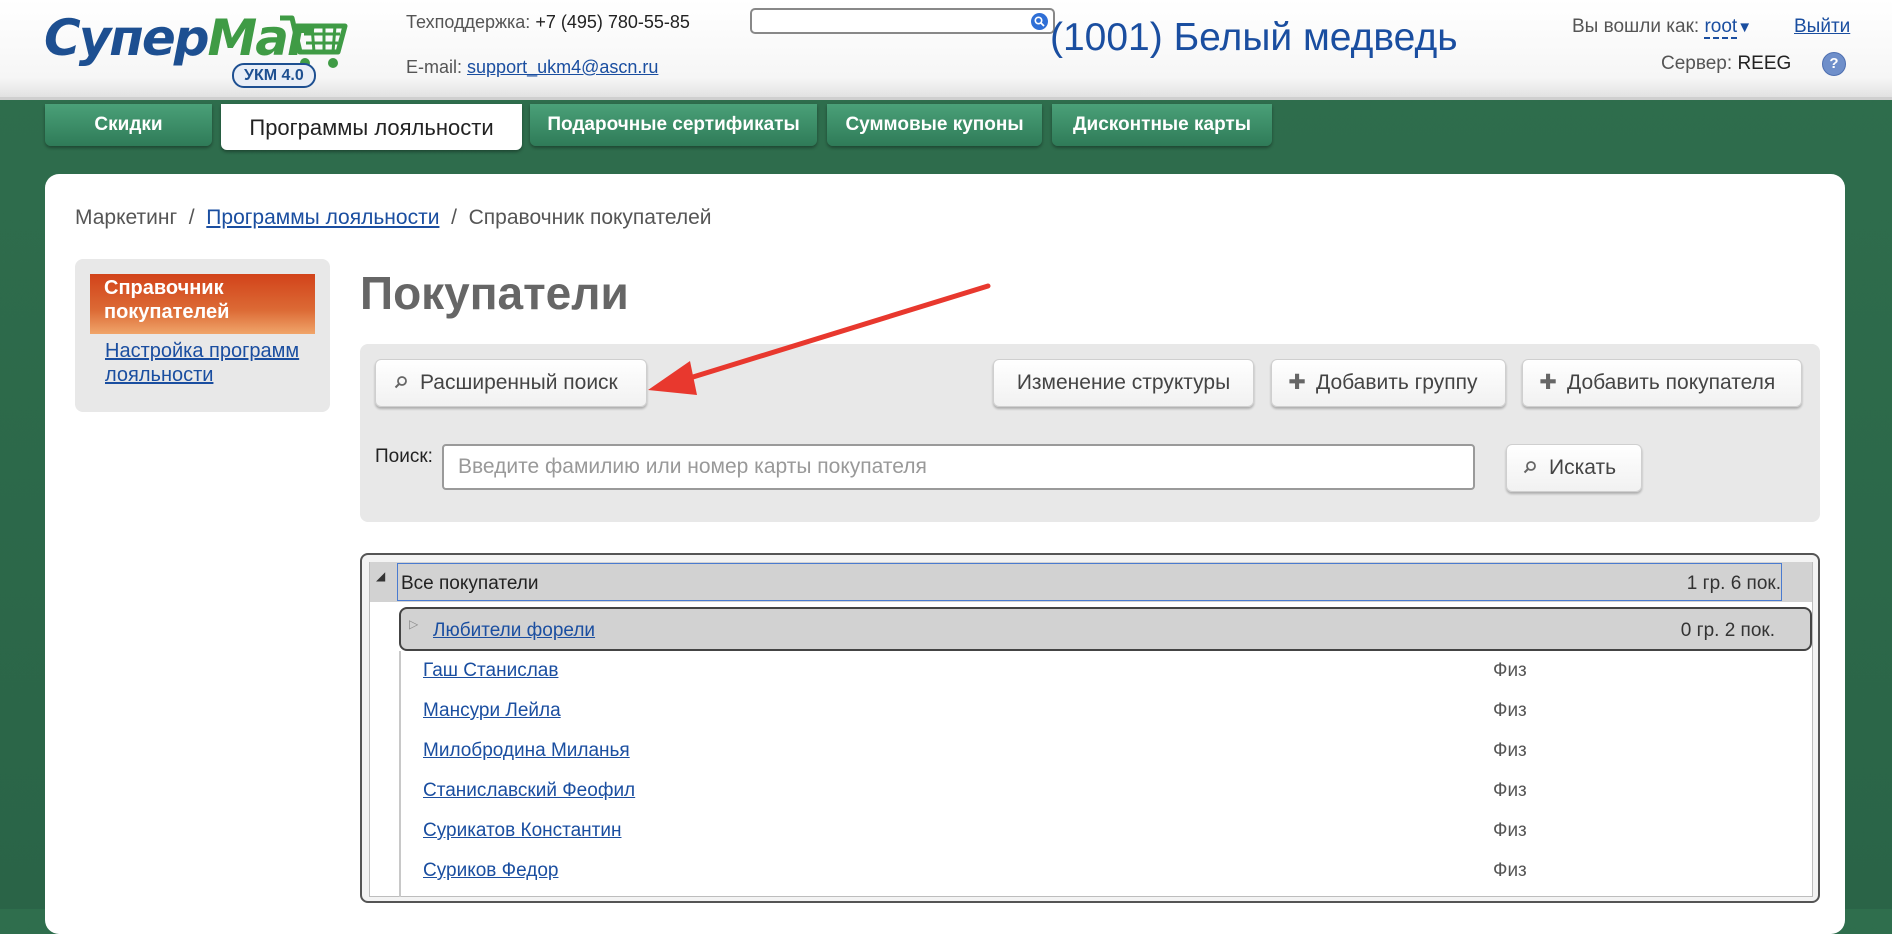  I want to click on search-icon, so click(1039, 21).